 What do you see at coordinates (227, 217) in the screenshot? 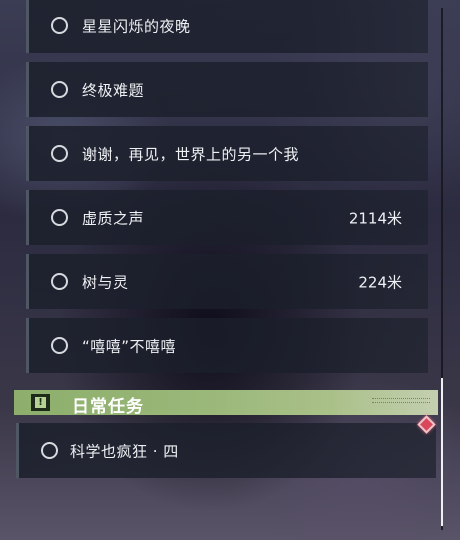
I see `quest-item: 虚质之声 2114米` at bounding box center [227, 217].